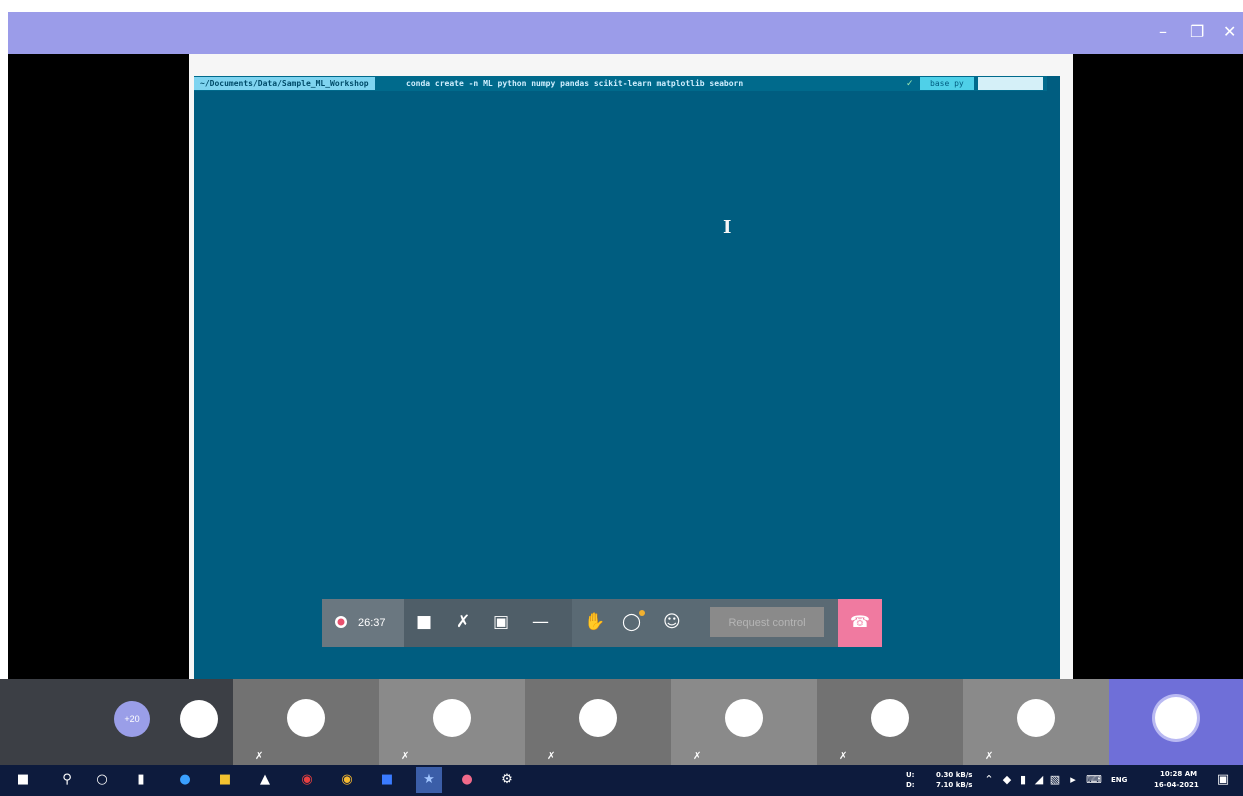 The image size is (1243, 796). Describe the element at coordinates (67, 780) in the screenshot. I see `search-icon: ⚲` at that location.